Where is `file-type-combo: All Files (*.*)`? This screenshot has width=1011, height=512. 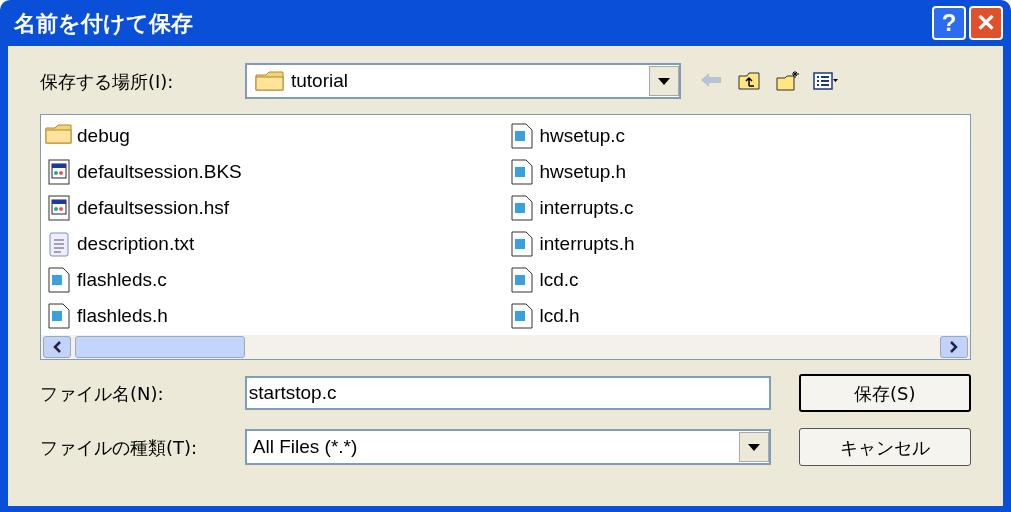 file-type-combo: All Files (*.*) is located at coordinates (507, 447).